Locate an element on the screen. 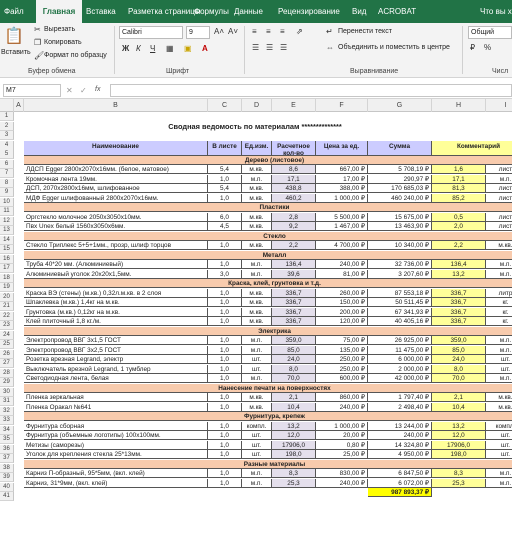 The image size is (512, 540). item-name: Карниз, 31*9мм, (вкл. клей) is located at coordinates (116, 483).